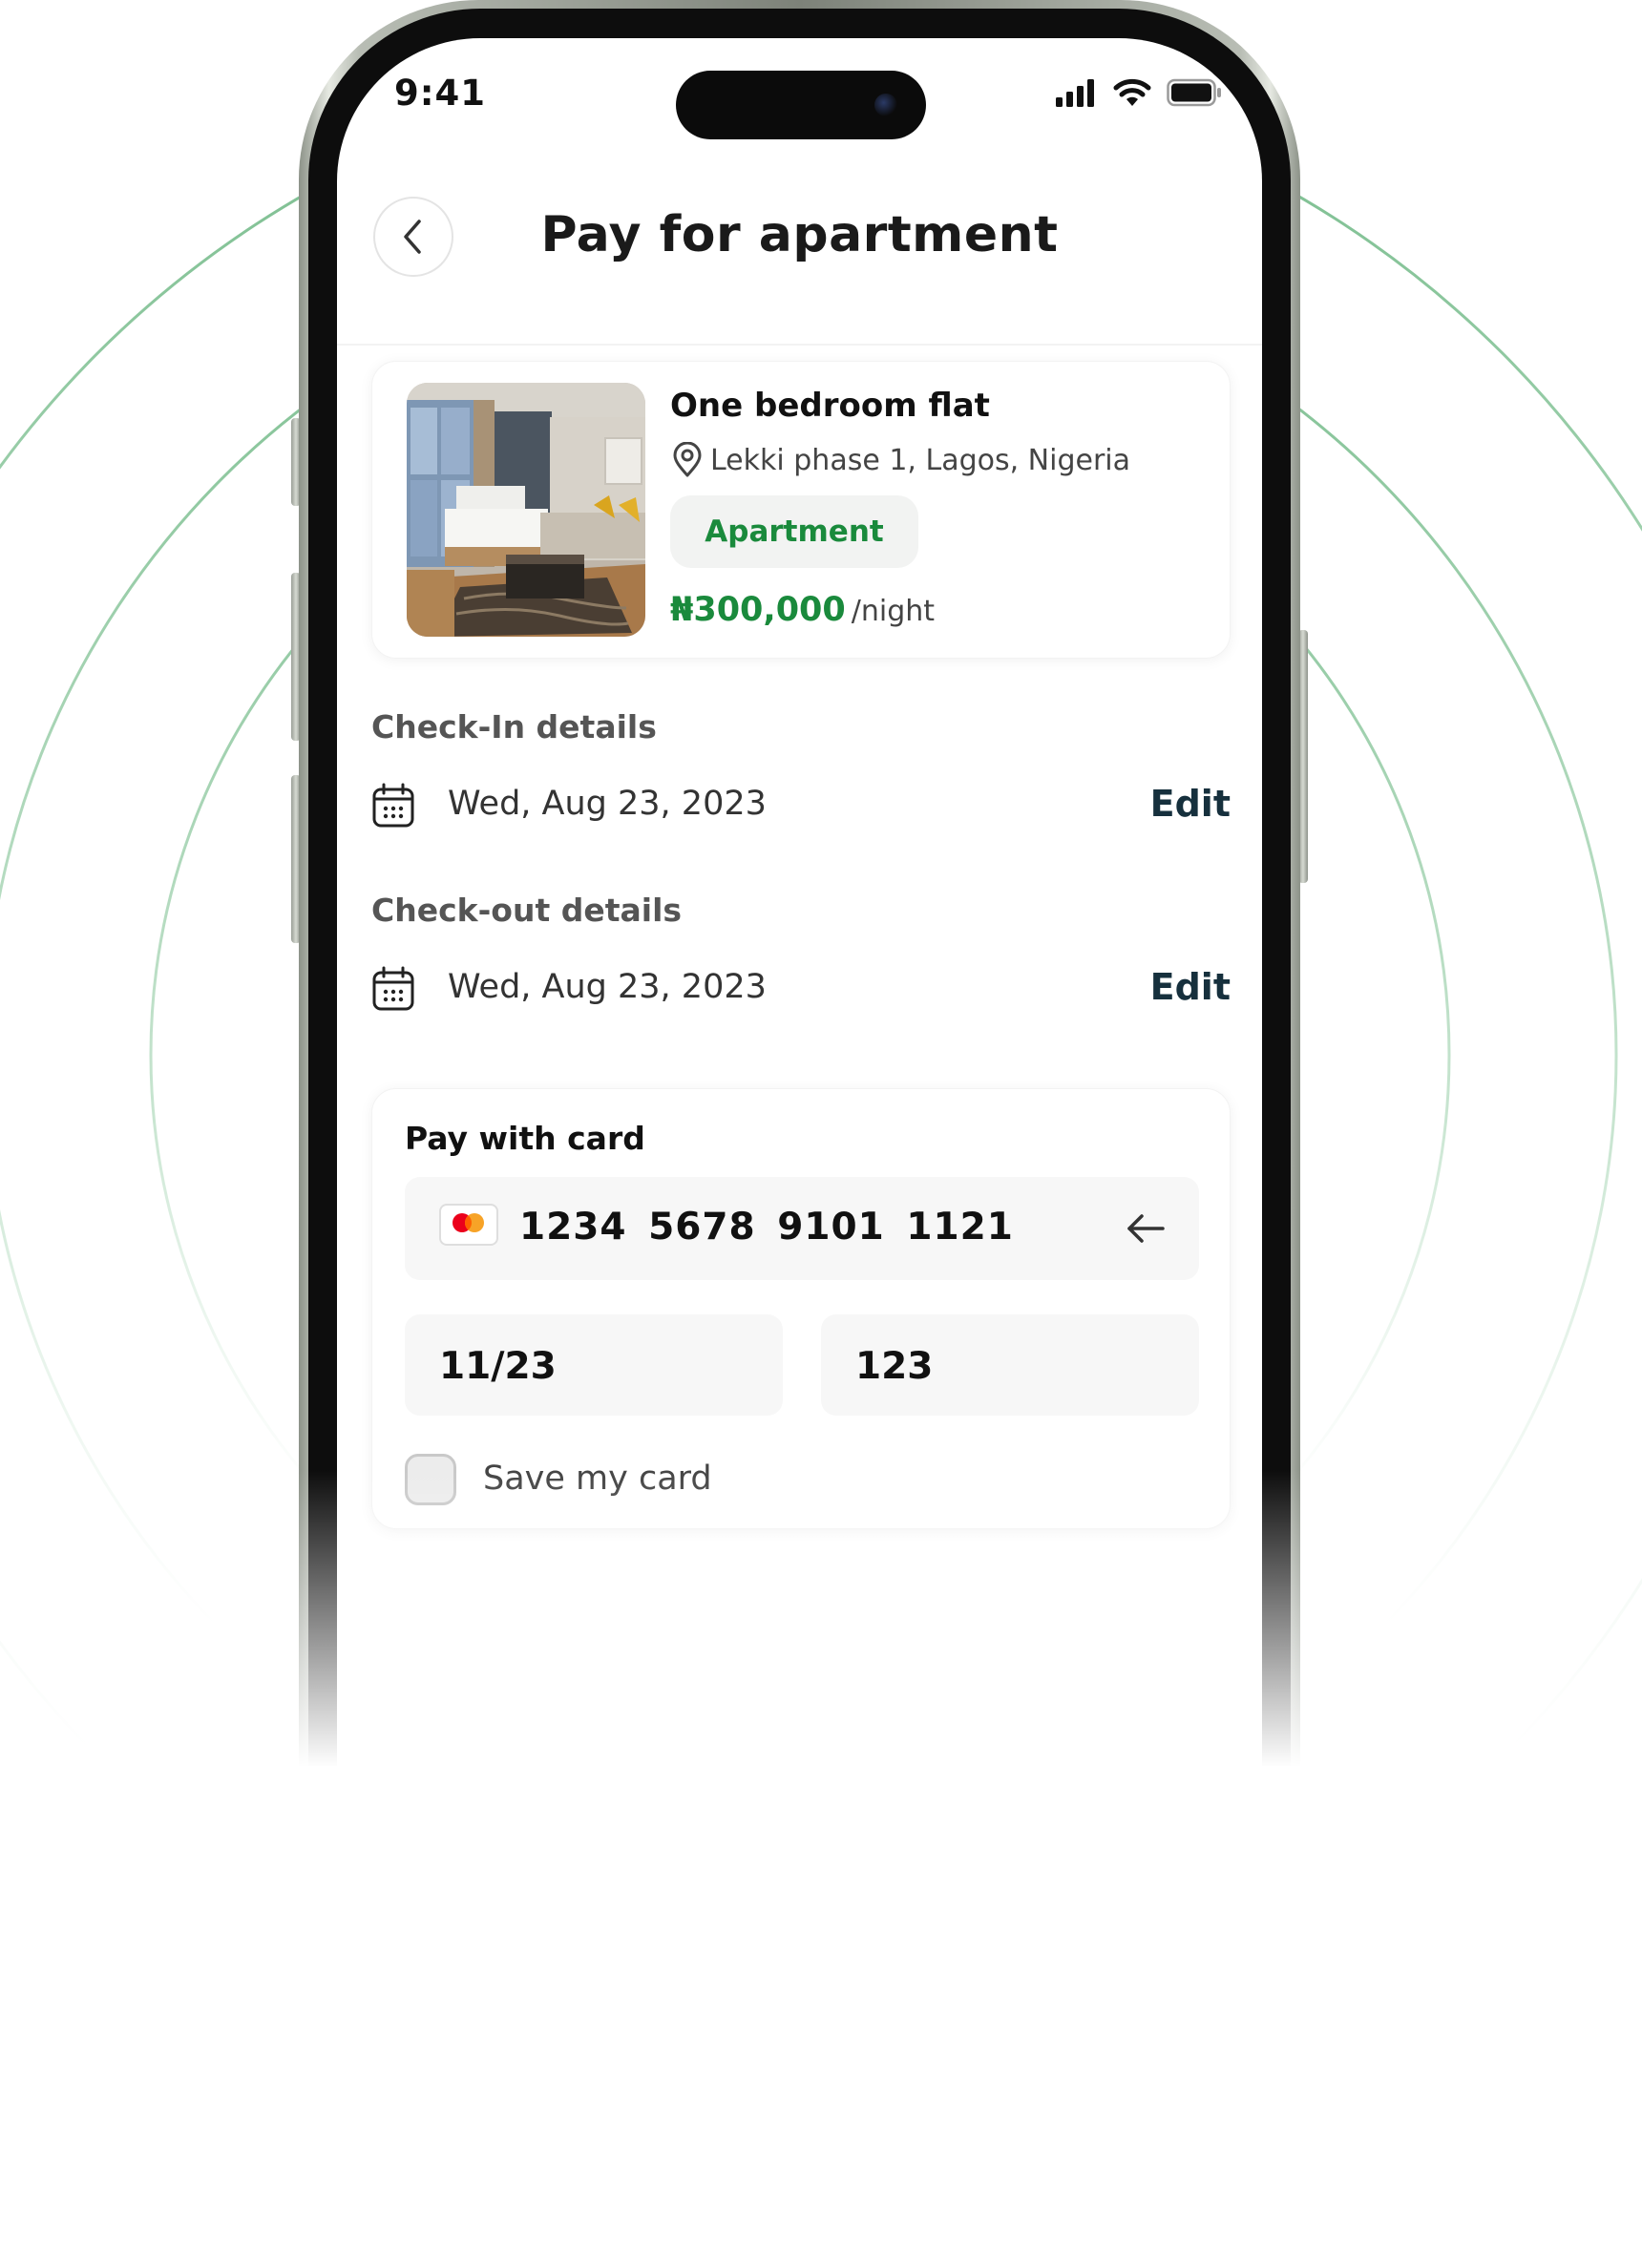 The width and height of the screenshot is (1642, 2268). I want to click on dynamic-island, so click(801, 105).